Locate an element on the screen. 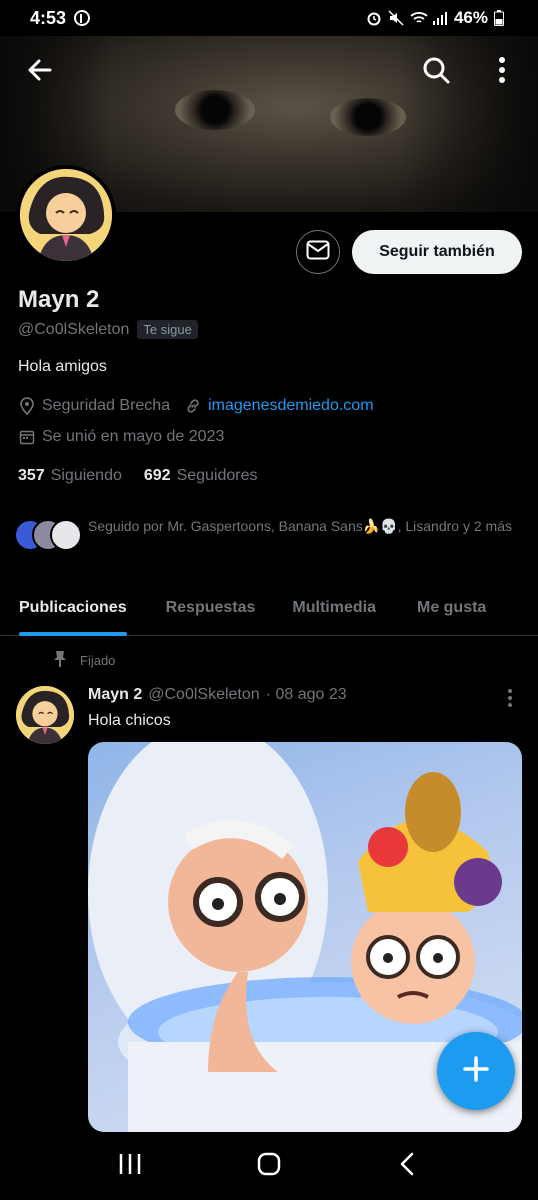  back-chevron-icon is located at coordinates (408, 1166).